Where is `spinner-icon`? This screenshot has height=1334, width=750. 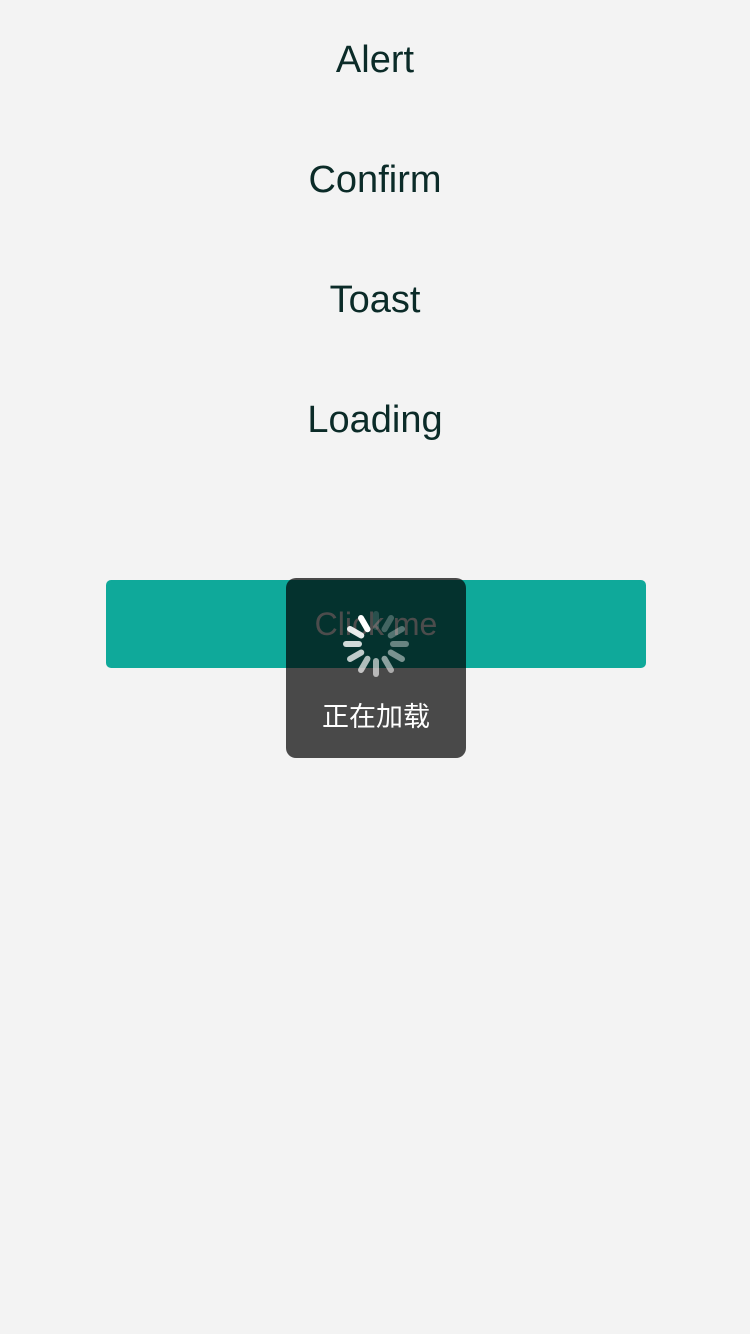 spinner-icon is located at coordinates (376, 644).